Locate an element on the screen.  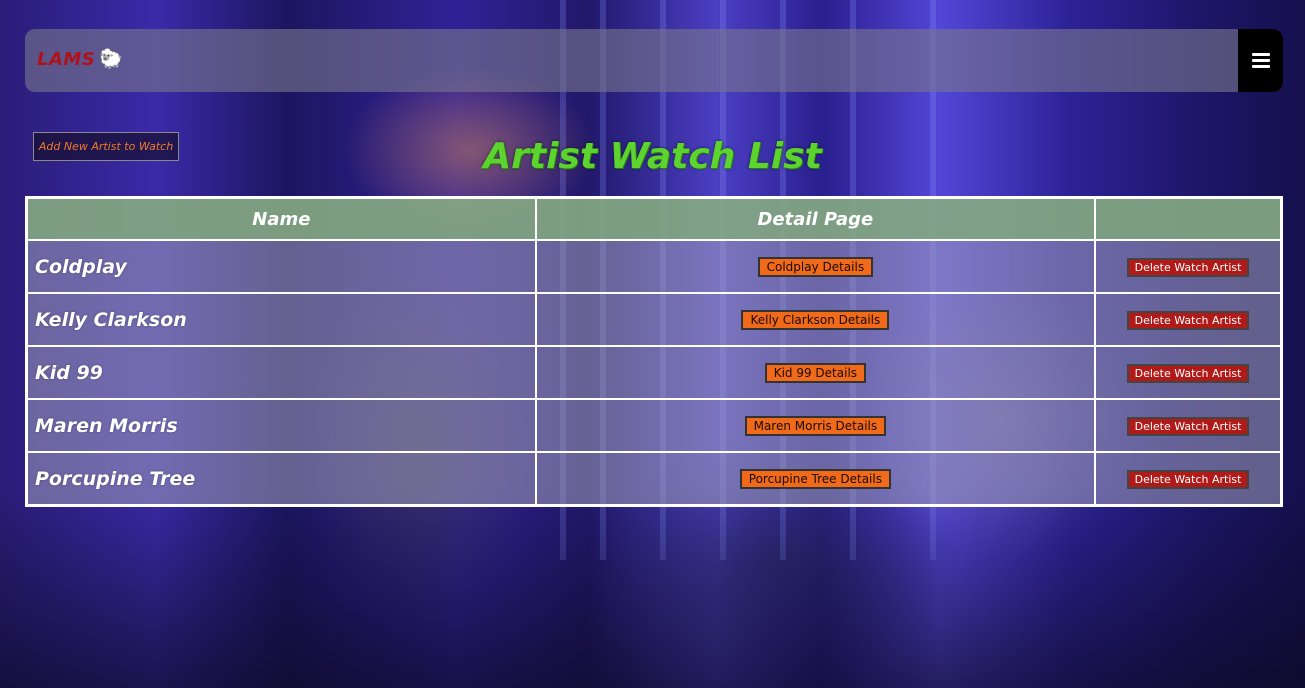
detail-cell: Kelly Clarkson Details is located at coordinates (815, 319).